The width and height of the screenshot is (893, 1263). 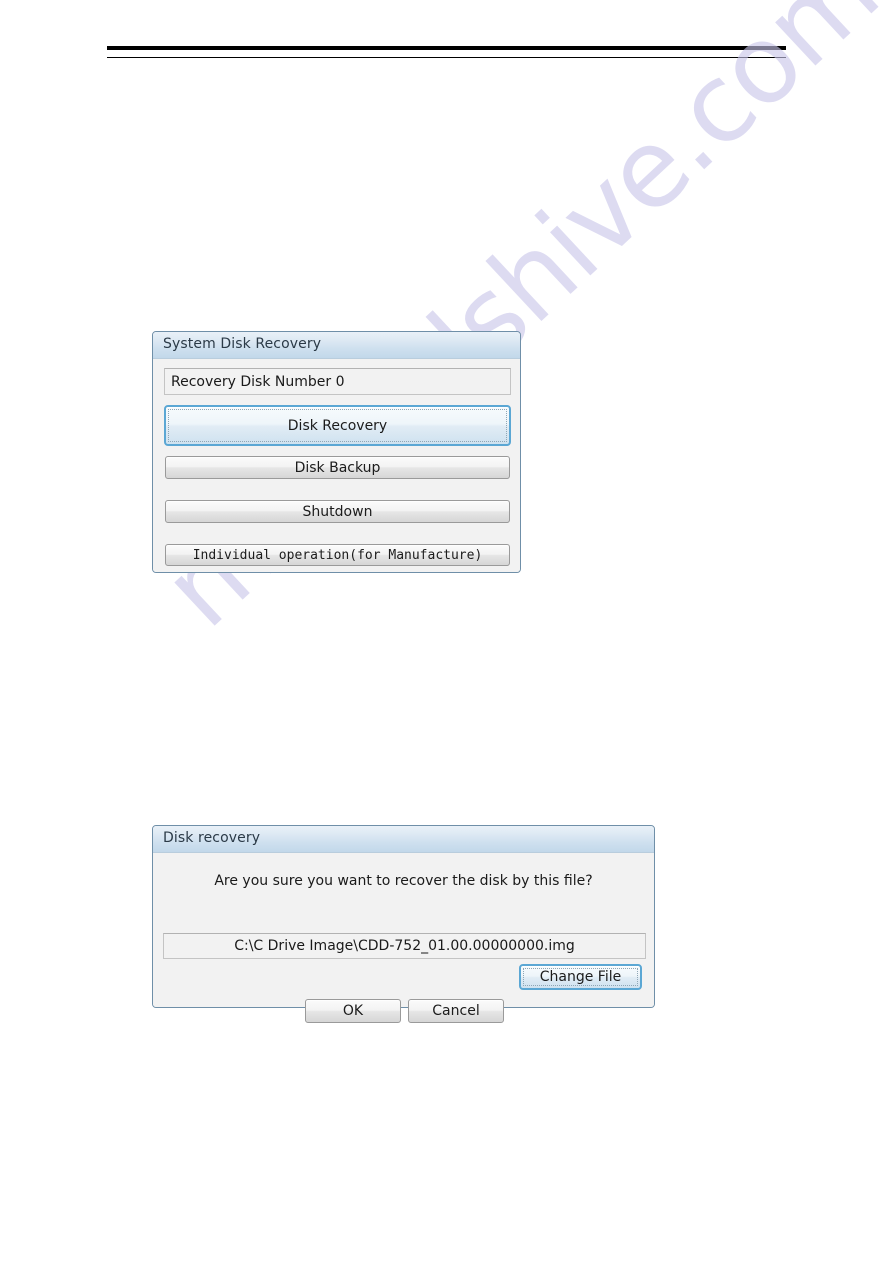 I want to click on recovery-disk-number-field: Recovery Disk Number 0, so click(x=337, y=381).